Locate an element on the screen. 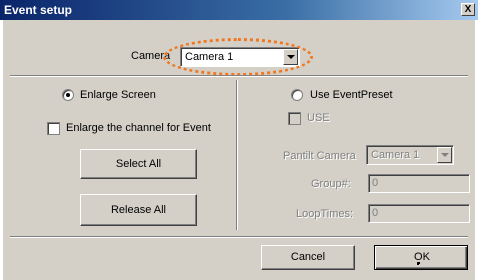  chevron-down-icon is located at coordinates (444, 155).